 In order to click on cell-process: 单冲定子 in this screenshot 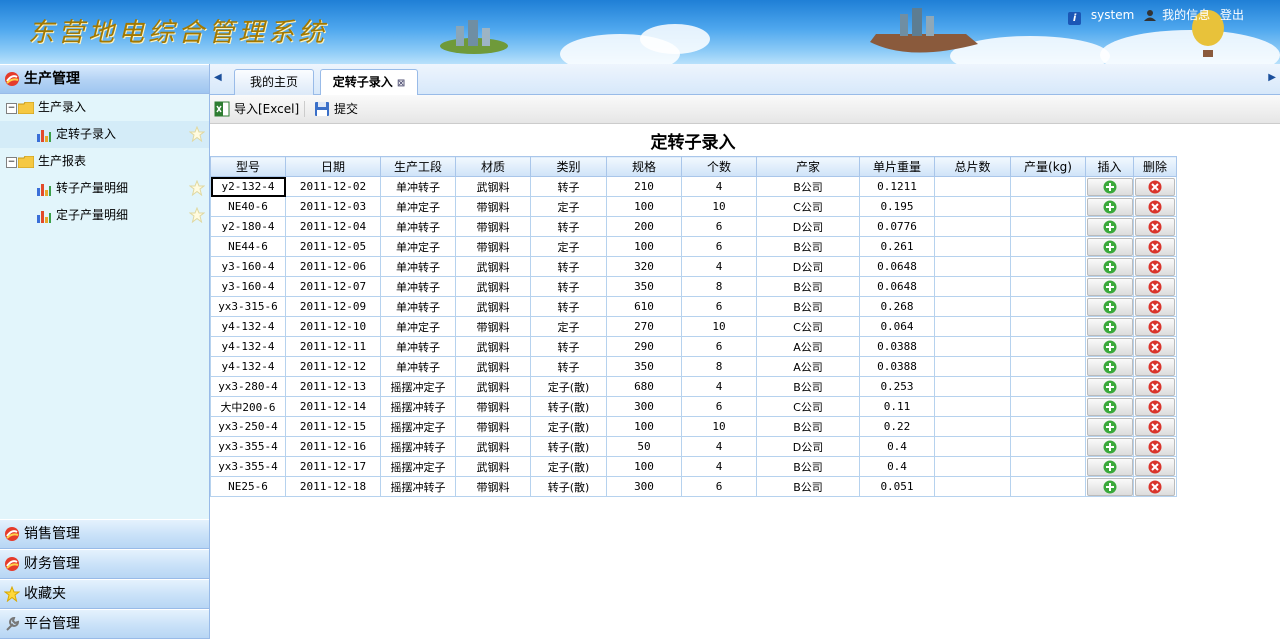, I will do `click(418, 206)`.